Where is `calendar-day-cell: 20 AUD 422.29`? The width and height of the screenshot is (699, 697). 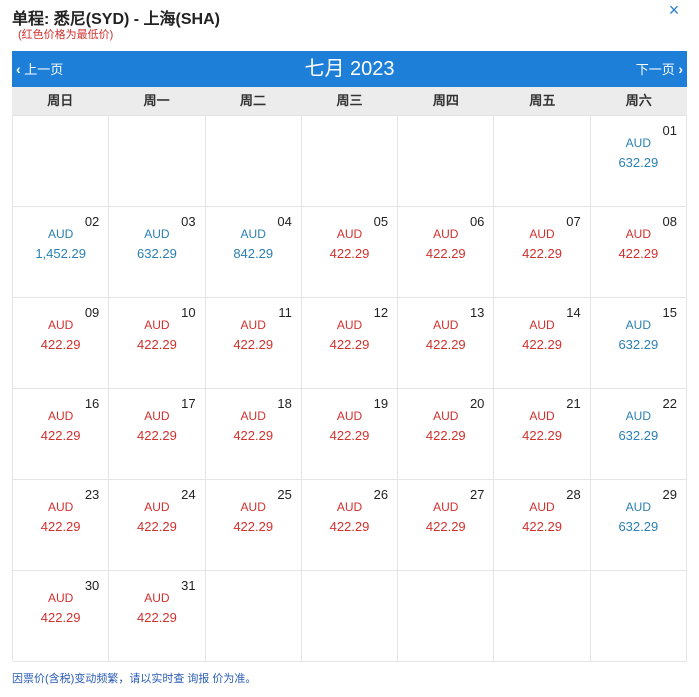
calendar-day-cell: 20 AUD 422.29 is located at coordinates (446, 434).